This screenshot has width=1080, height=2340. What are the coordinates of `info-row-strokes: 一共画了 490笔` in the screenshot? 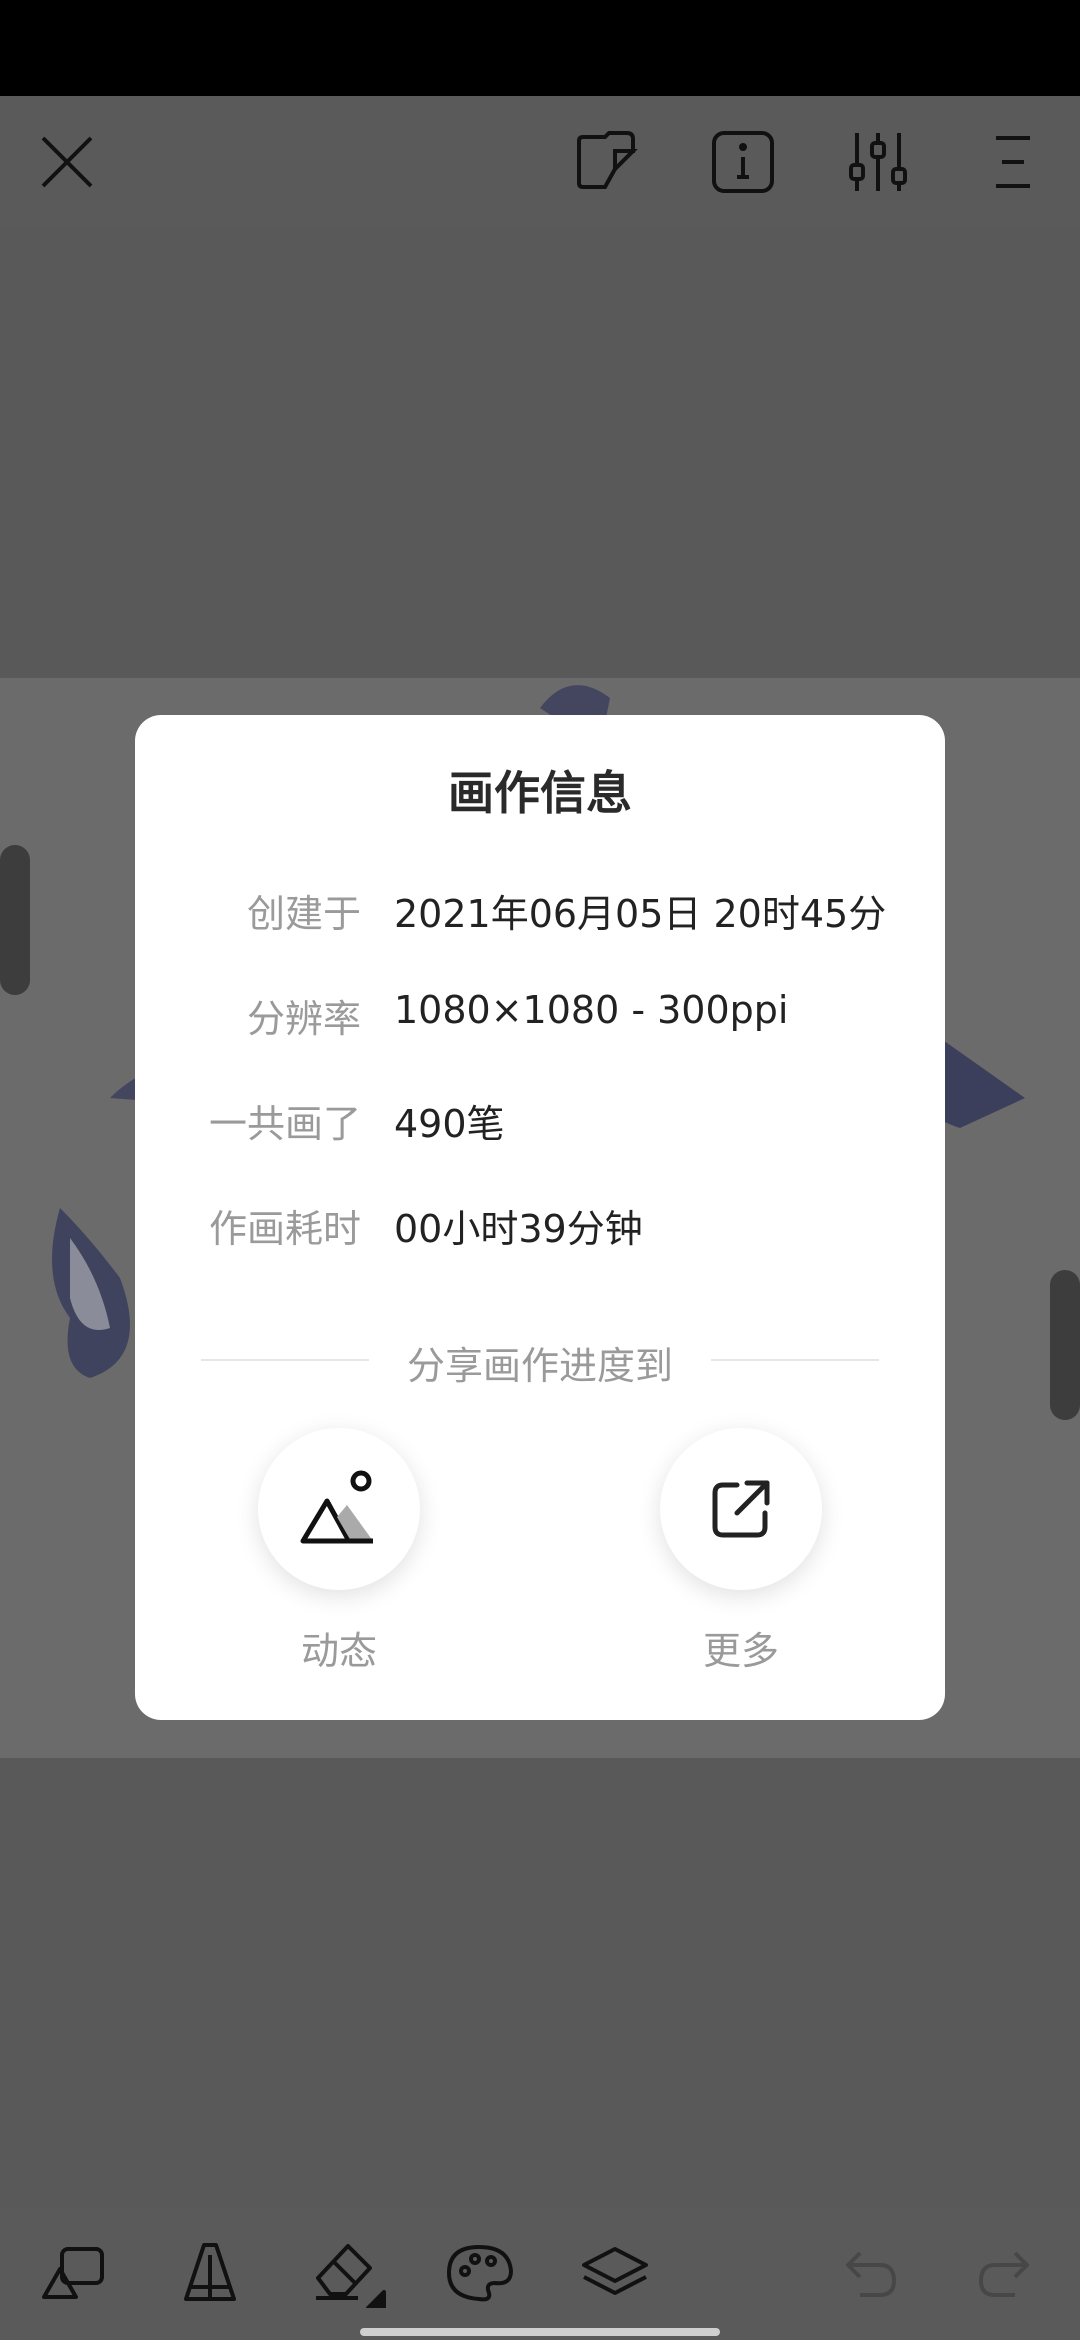 It's located at (540, 1123).